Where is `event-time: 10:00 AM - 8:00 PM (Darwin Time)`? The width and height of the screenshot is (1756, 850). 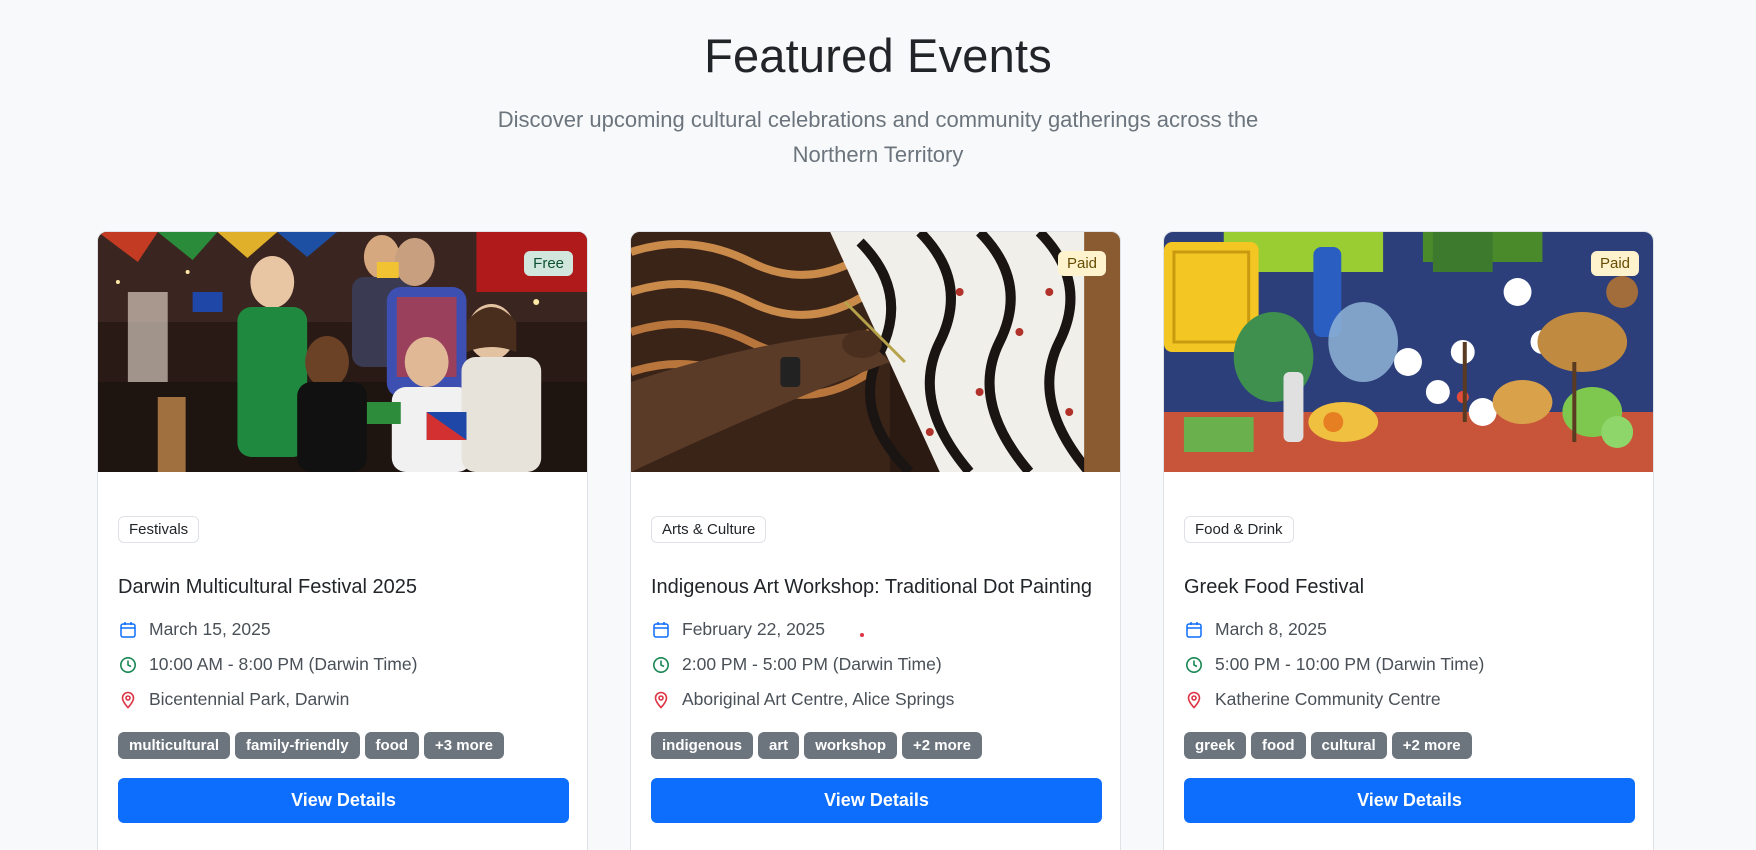 event-time: 10:00 AM - 8:00 PM (Darwin Time) is located at coordinates (267, 664).